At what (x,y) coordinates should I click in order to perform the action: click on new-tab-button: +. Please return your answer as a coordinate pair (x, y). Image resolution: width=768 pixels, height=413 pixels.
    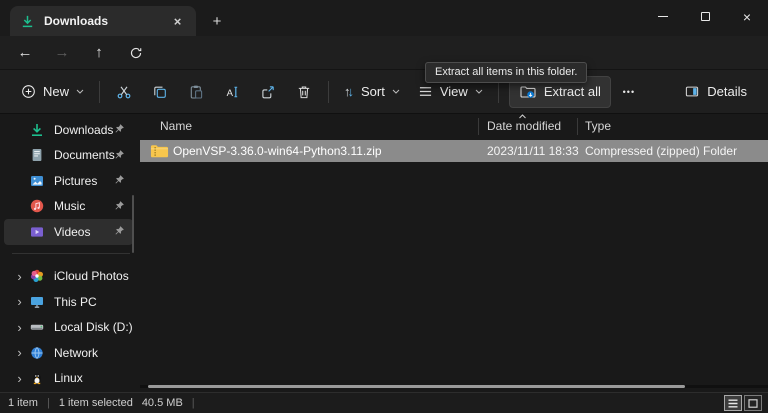
    Looking at the image, I should click on (217, 21).